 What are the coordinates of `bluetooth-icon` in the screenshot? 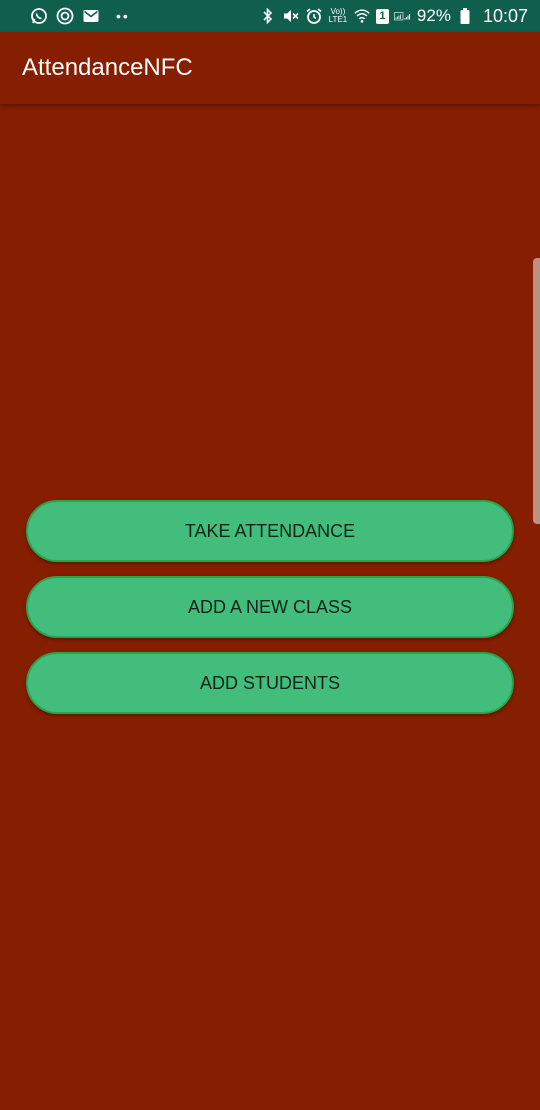 It's located at (268, 16).